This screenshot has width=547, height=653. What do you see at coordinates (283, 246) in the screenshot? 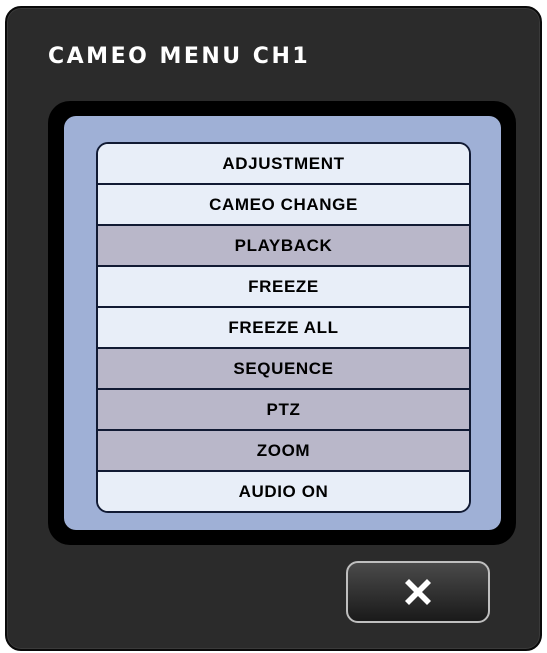
I see `menu-item-playback: PLAYBACK` at bounding box center [283, 246].